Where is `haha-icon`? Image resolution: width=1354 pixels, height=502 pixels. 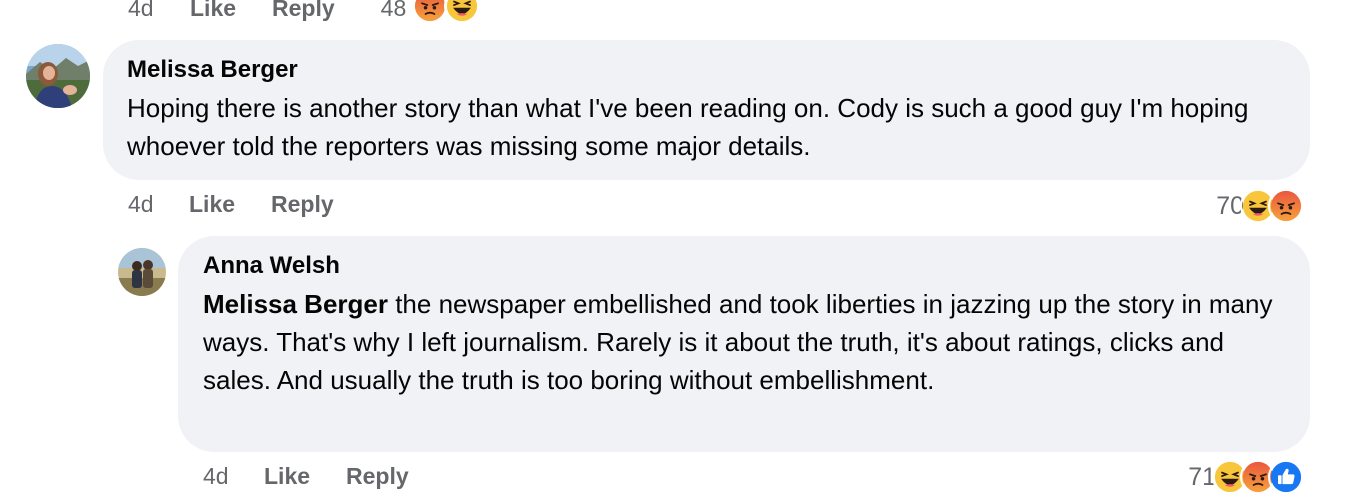 haha-icon is located at coordinates (462, 12).